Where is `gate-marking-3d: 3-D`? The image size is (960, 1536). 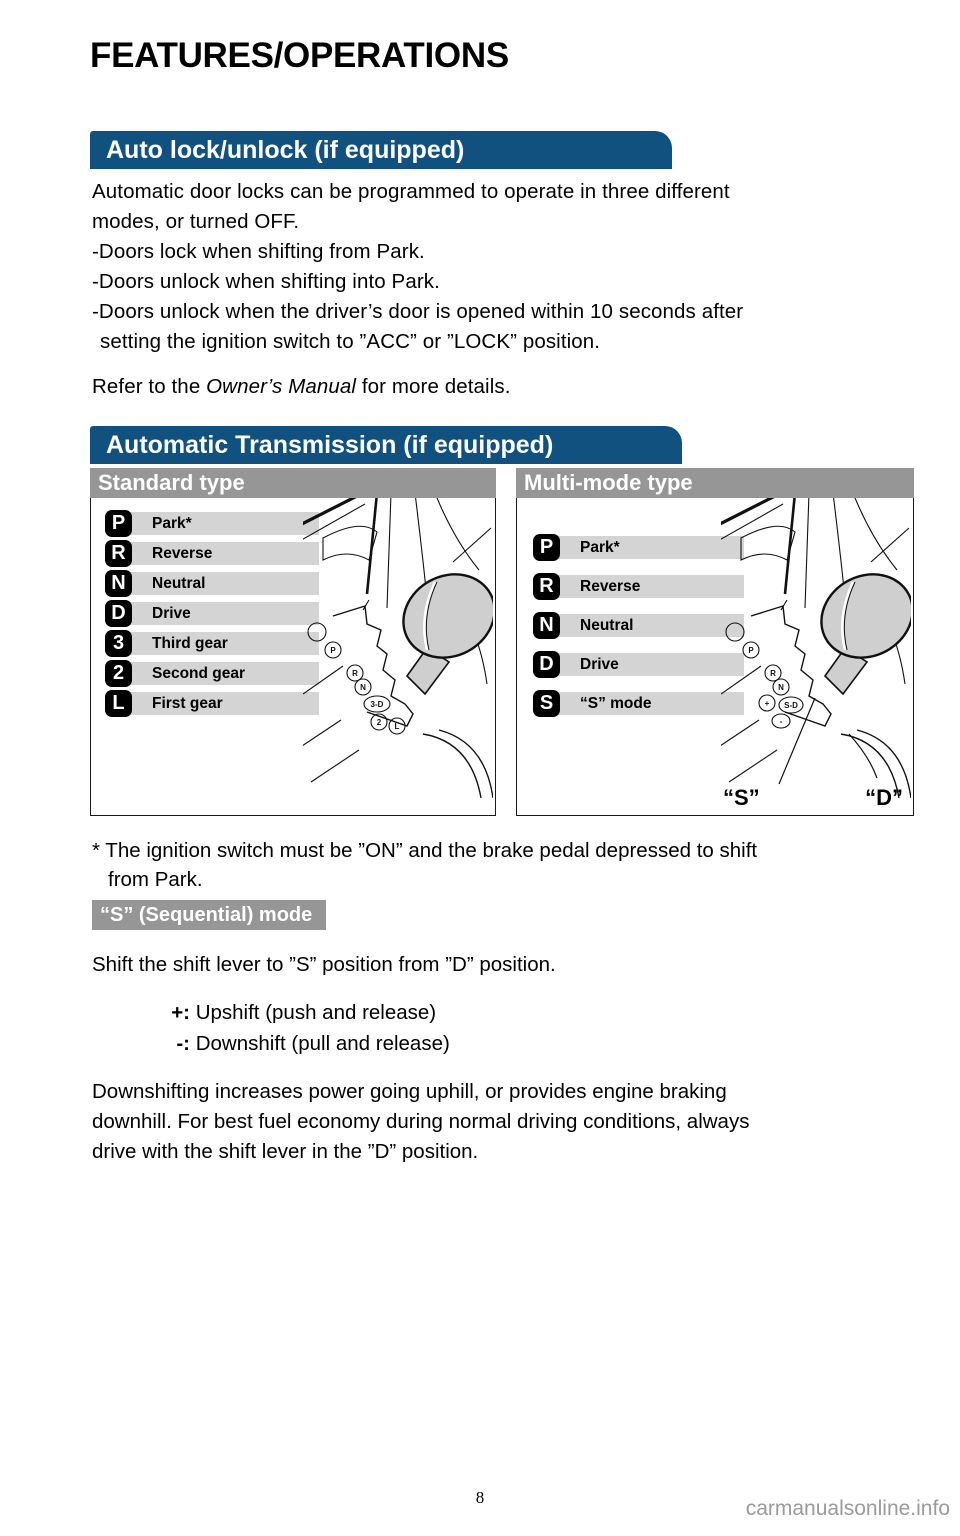
gate-marking-3d: 3-D is located at coordinates (377, 704).